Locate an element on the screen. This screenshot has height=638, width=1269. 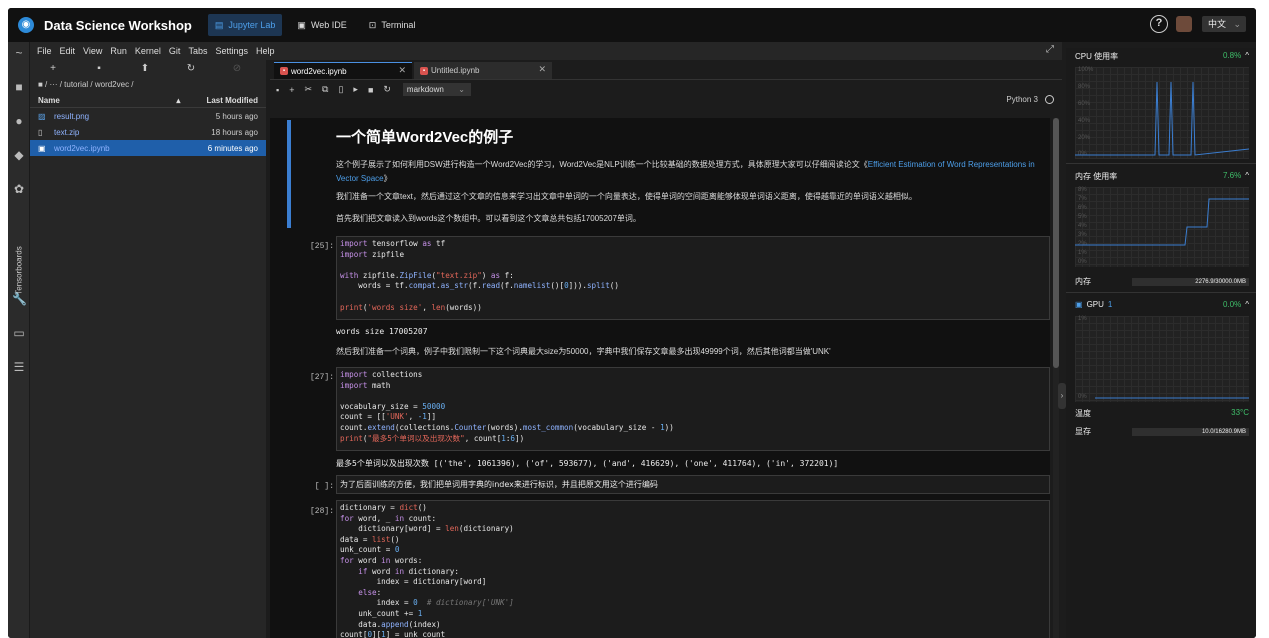
help-icon: ? is located at coordinates (1159, 24).